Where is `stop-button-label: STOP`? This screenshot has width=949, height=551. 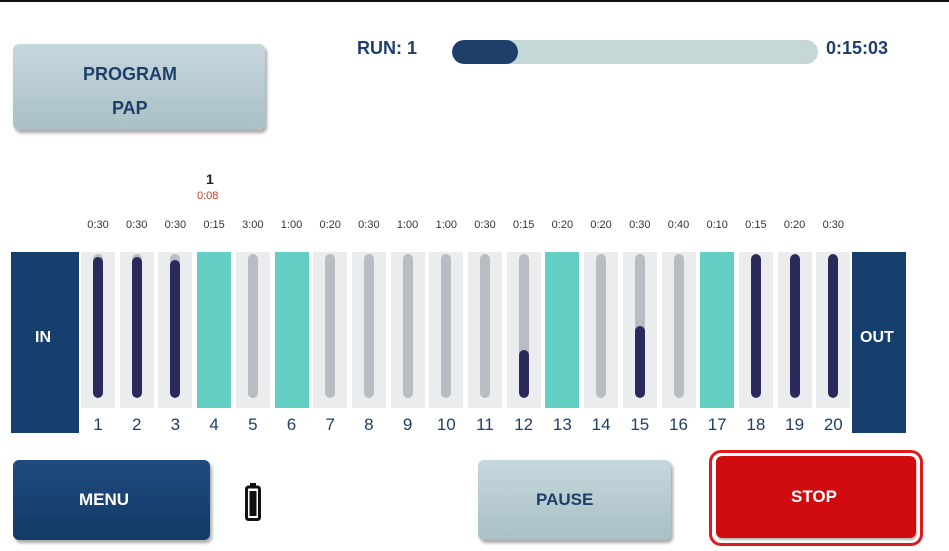 stop-button-label: STOP is located at coordinates (814, 496).